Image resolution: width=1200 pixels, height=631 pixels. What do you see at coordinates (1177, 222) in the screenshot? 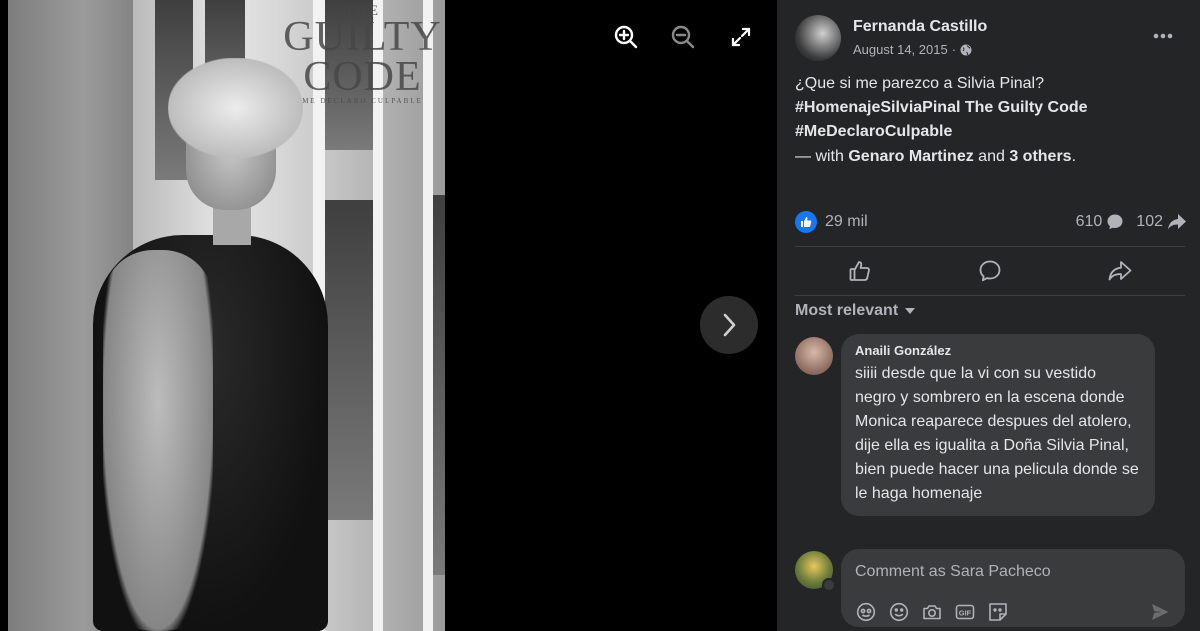
I see `share-arrow-icon` at bounding box center [1177, 222].